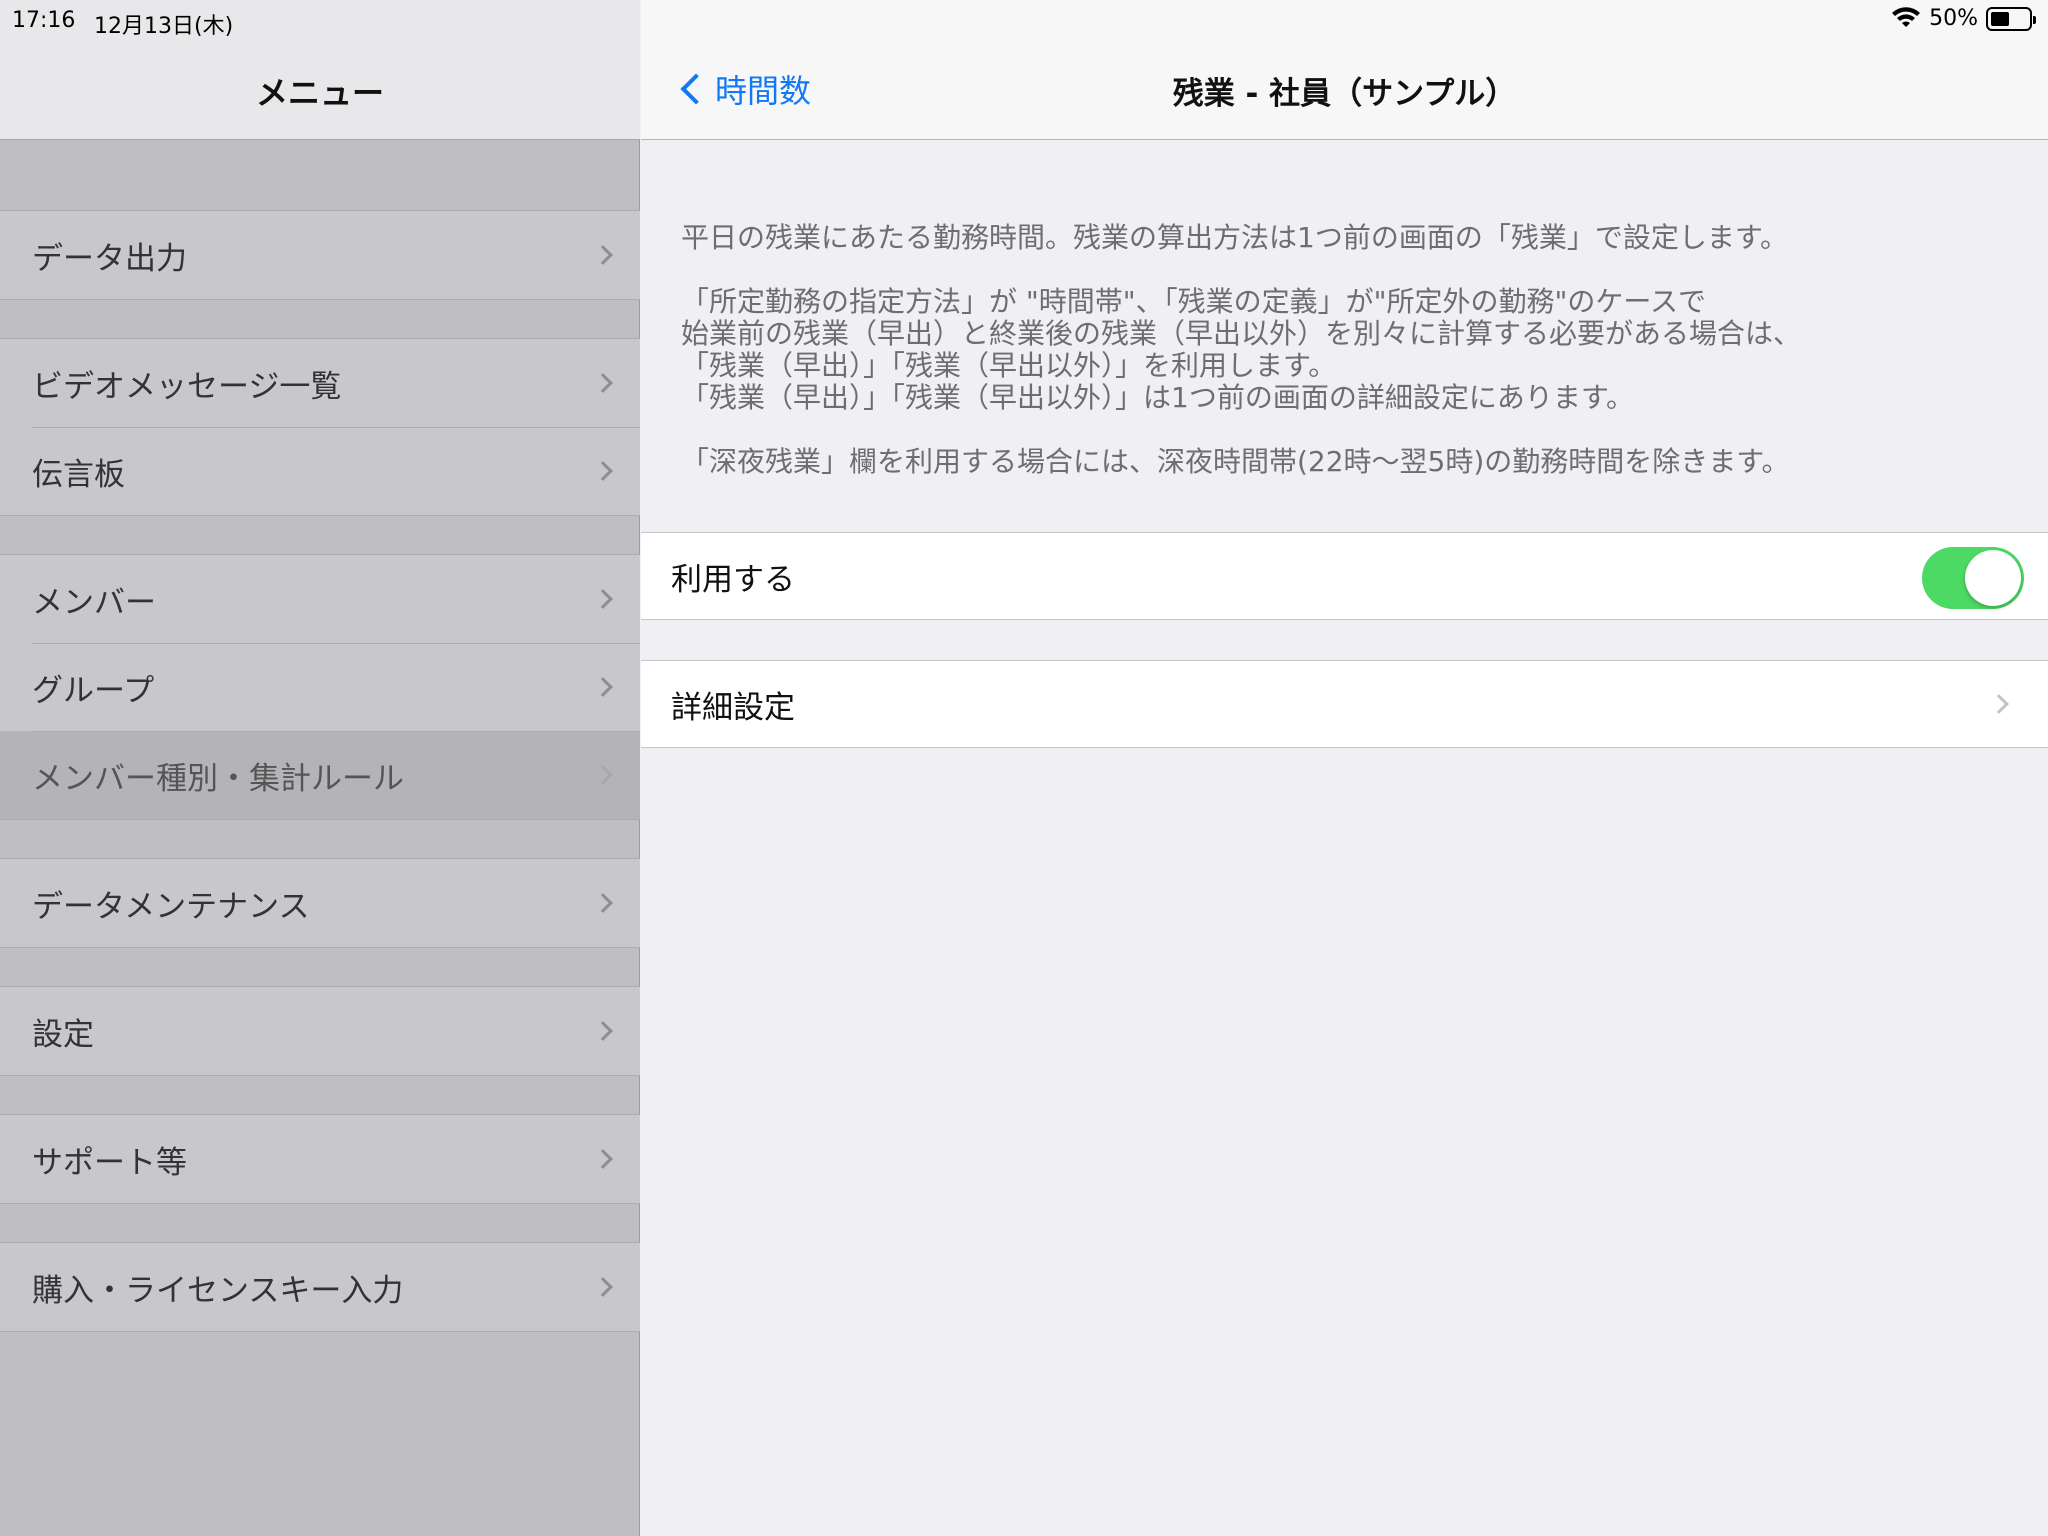 The image size is (2048, 1536). I want to click on use-setting-group: 利用する, so click(1344, 576).